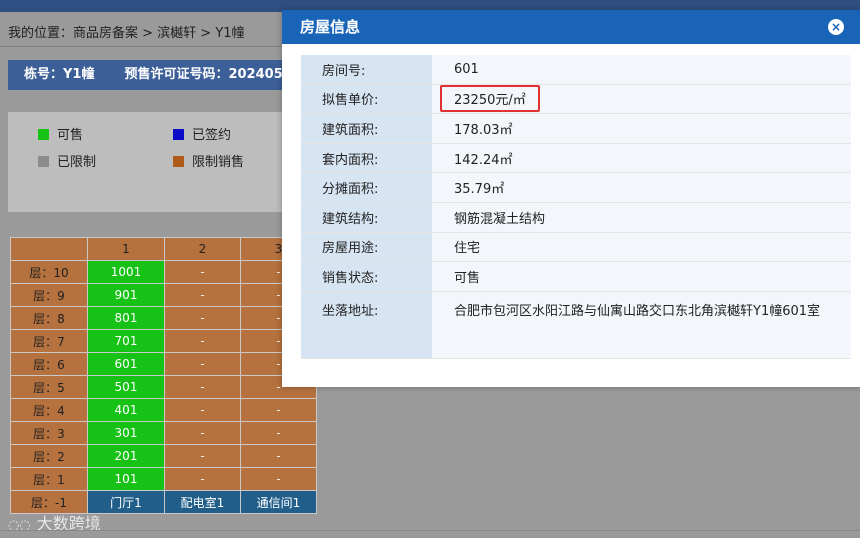 This screenshot has width=860, height=538. Describe the element at coordinates (49, 295) in the screenshot. I see `floor-label: 层：9` at that location.